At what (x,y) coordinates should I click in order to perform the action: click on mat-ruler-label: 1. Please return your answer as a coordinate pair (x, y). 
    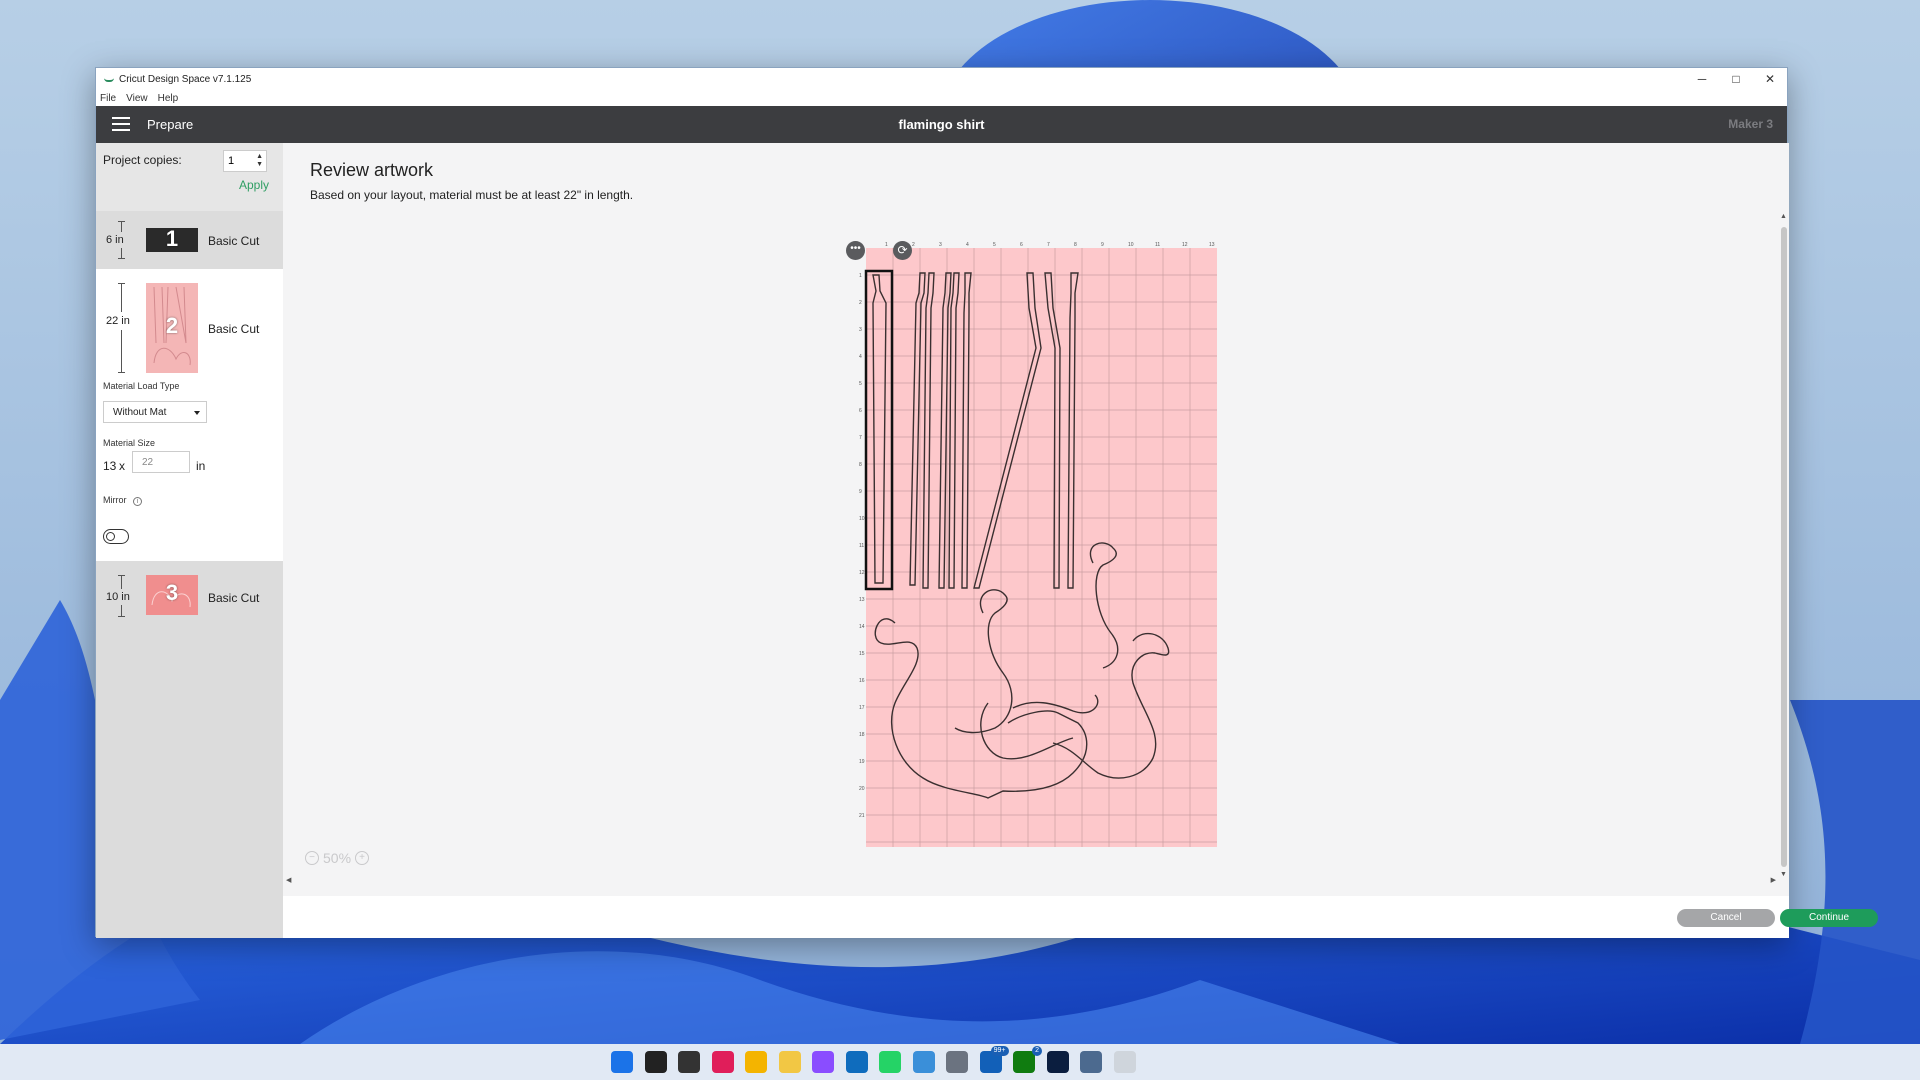
    Looking at the image, I should click on (860, 276).